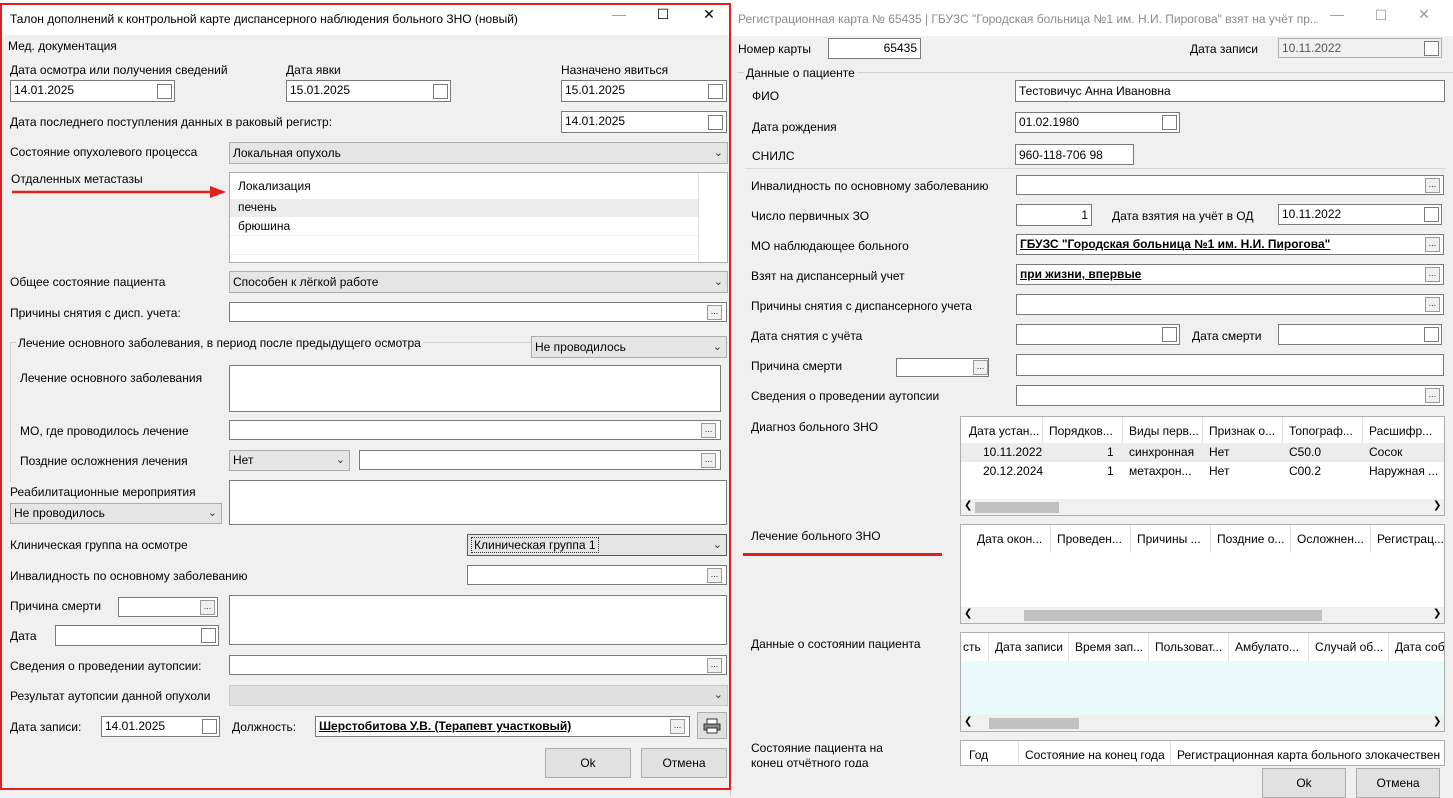 The width and height of the screenshot is (1453, 798). I want to click on late-complications-select: Нет ⌄, so click(289, 460).